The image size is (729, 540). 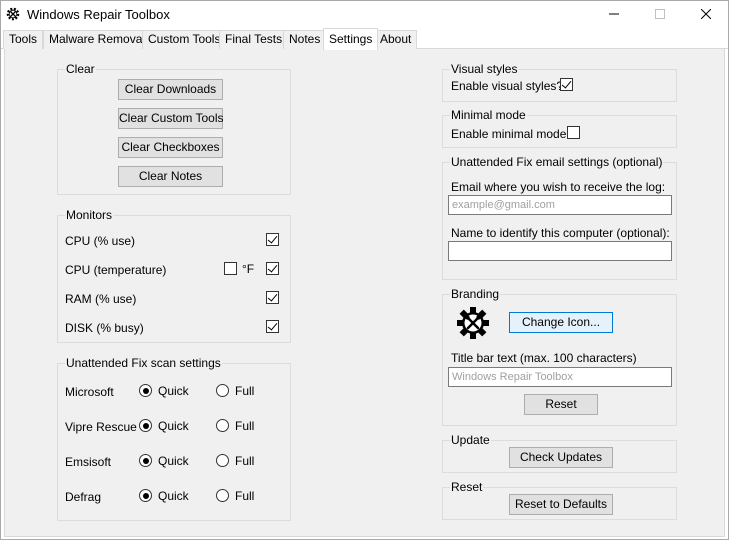 What do you see at coordinates (143, 363) in the screenshot?
I see `scan-settings-group-label: Unattended Fix scan settings` at bounding box center [143, 363].